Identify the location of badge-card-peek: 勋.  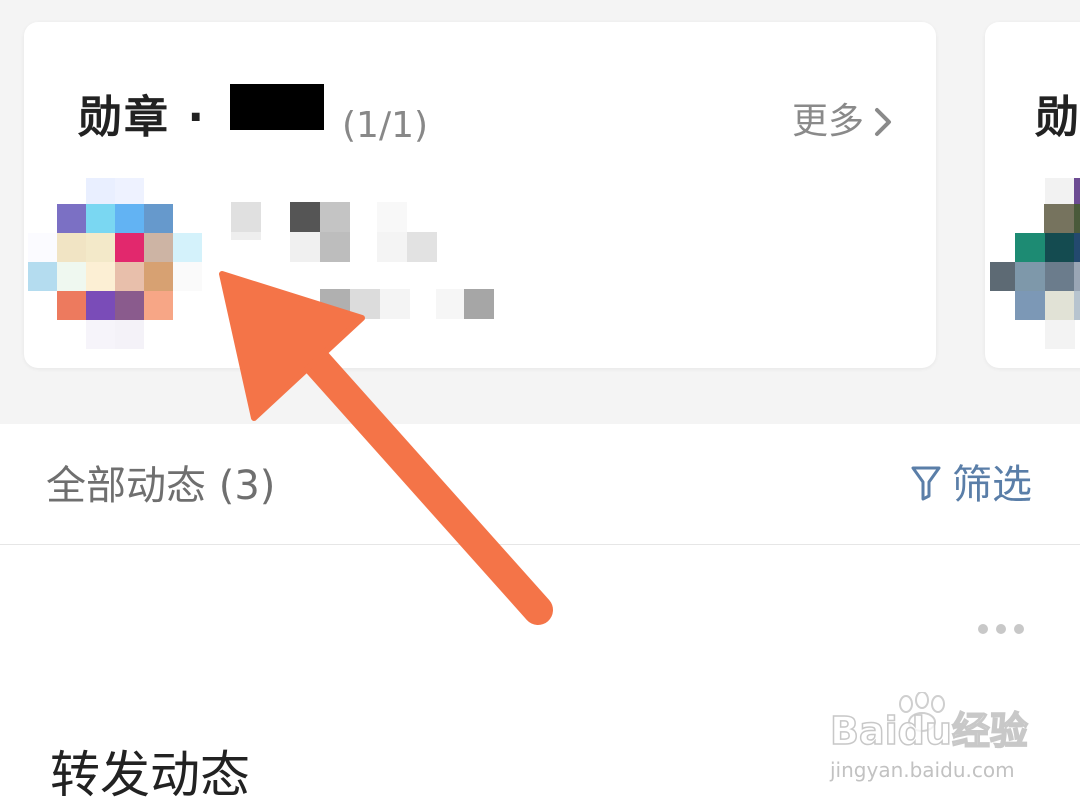
(1032, 195).